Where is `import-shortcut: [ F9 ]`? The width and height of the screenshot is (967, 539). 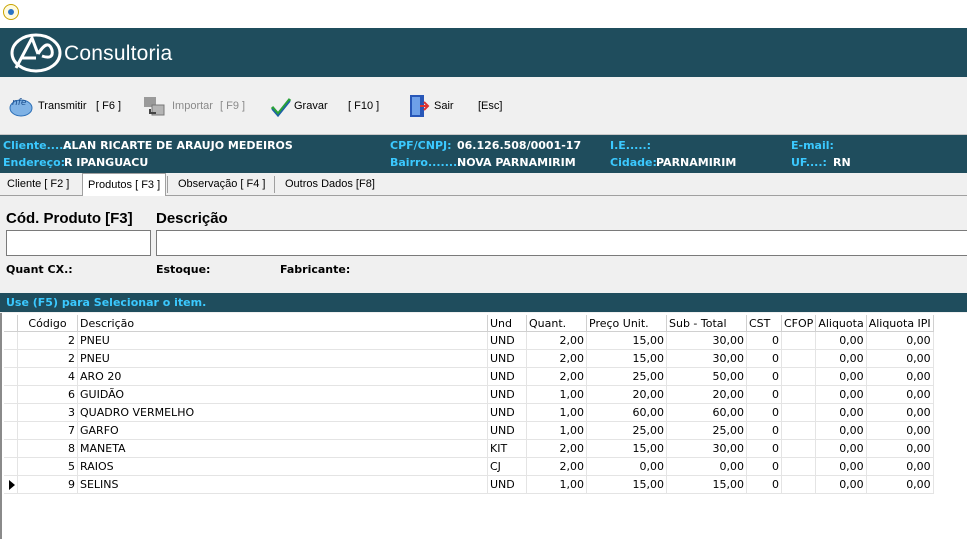
import-shortcut: [ F9 ] is located at coordinates (233, 106).